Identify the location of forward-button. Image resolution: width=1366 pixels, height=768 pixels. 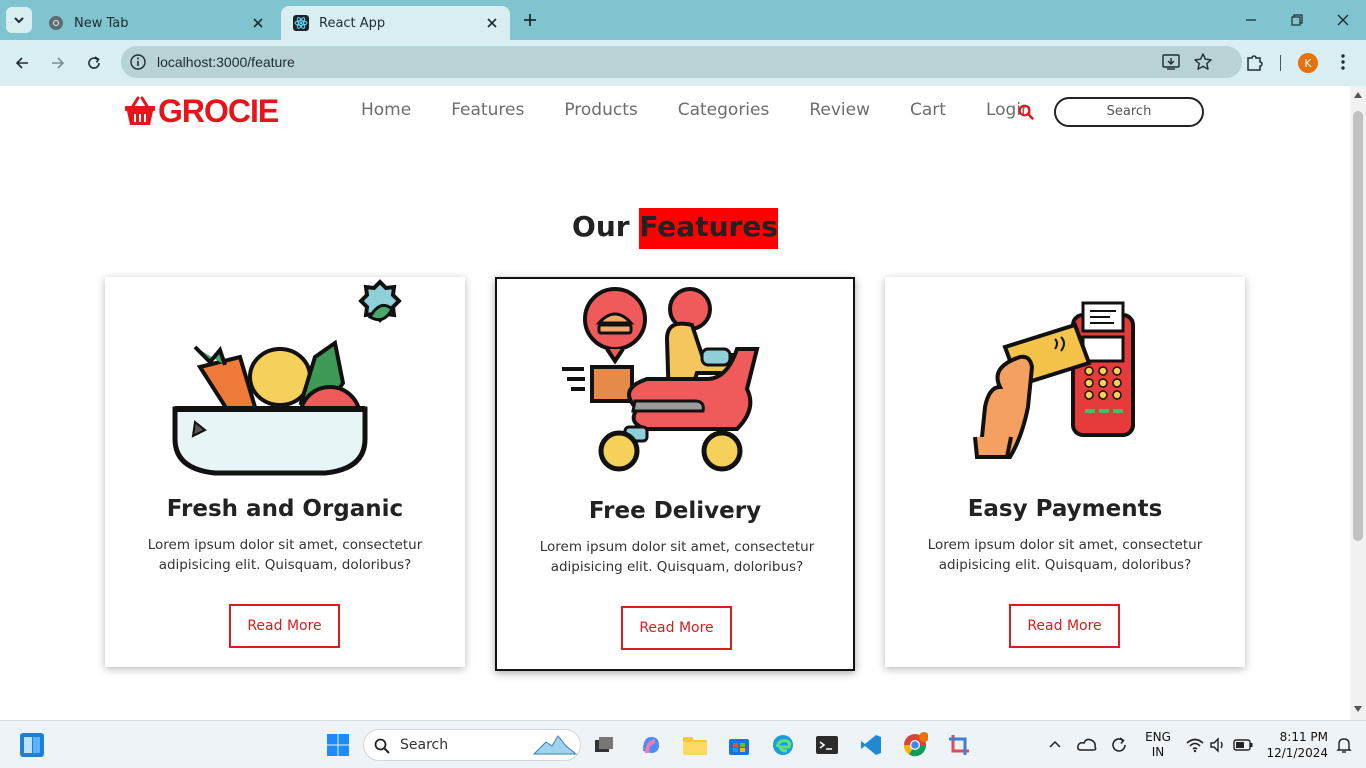
(58, 63).